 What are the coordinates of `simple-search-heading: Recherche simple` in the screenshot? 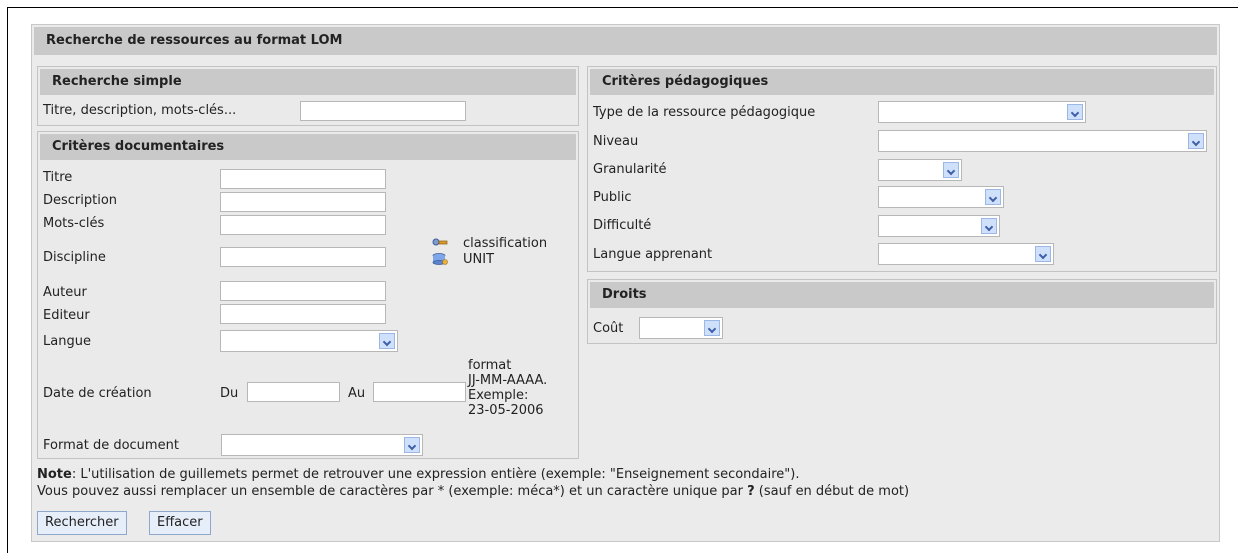 It's located at (308, 82).